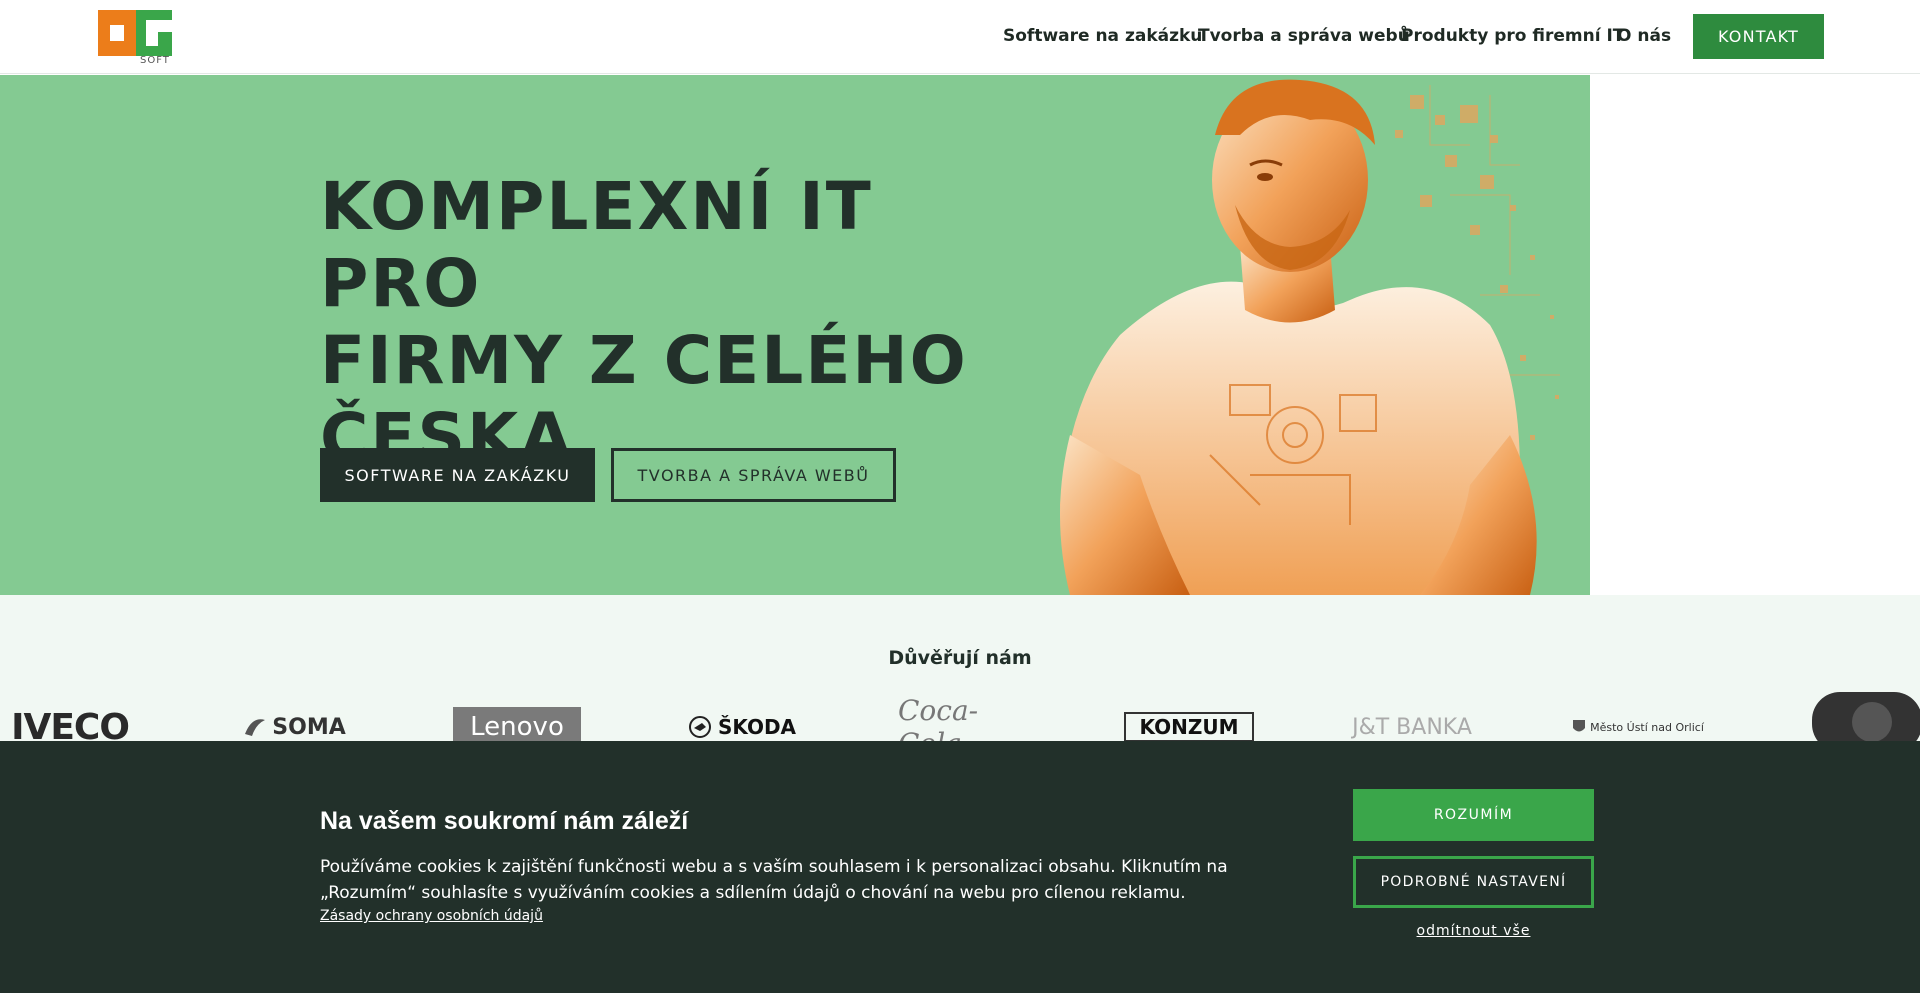  I want to click on nav-software-na-zakazku: Software na zakázku, so click(1102, 36).